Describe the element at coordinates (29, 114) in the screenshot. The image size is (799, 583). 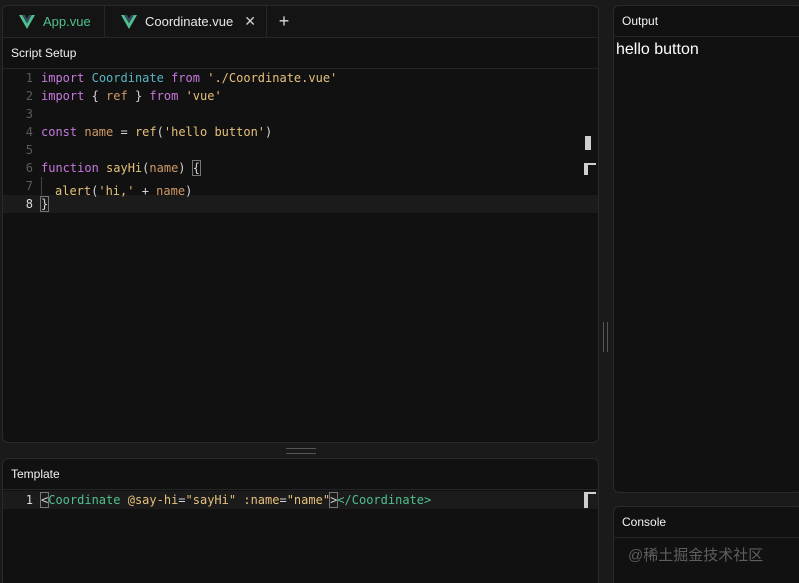
I see `line-number: 3` at that location.